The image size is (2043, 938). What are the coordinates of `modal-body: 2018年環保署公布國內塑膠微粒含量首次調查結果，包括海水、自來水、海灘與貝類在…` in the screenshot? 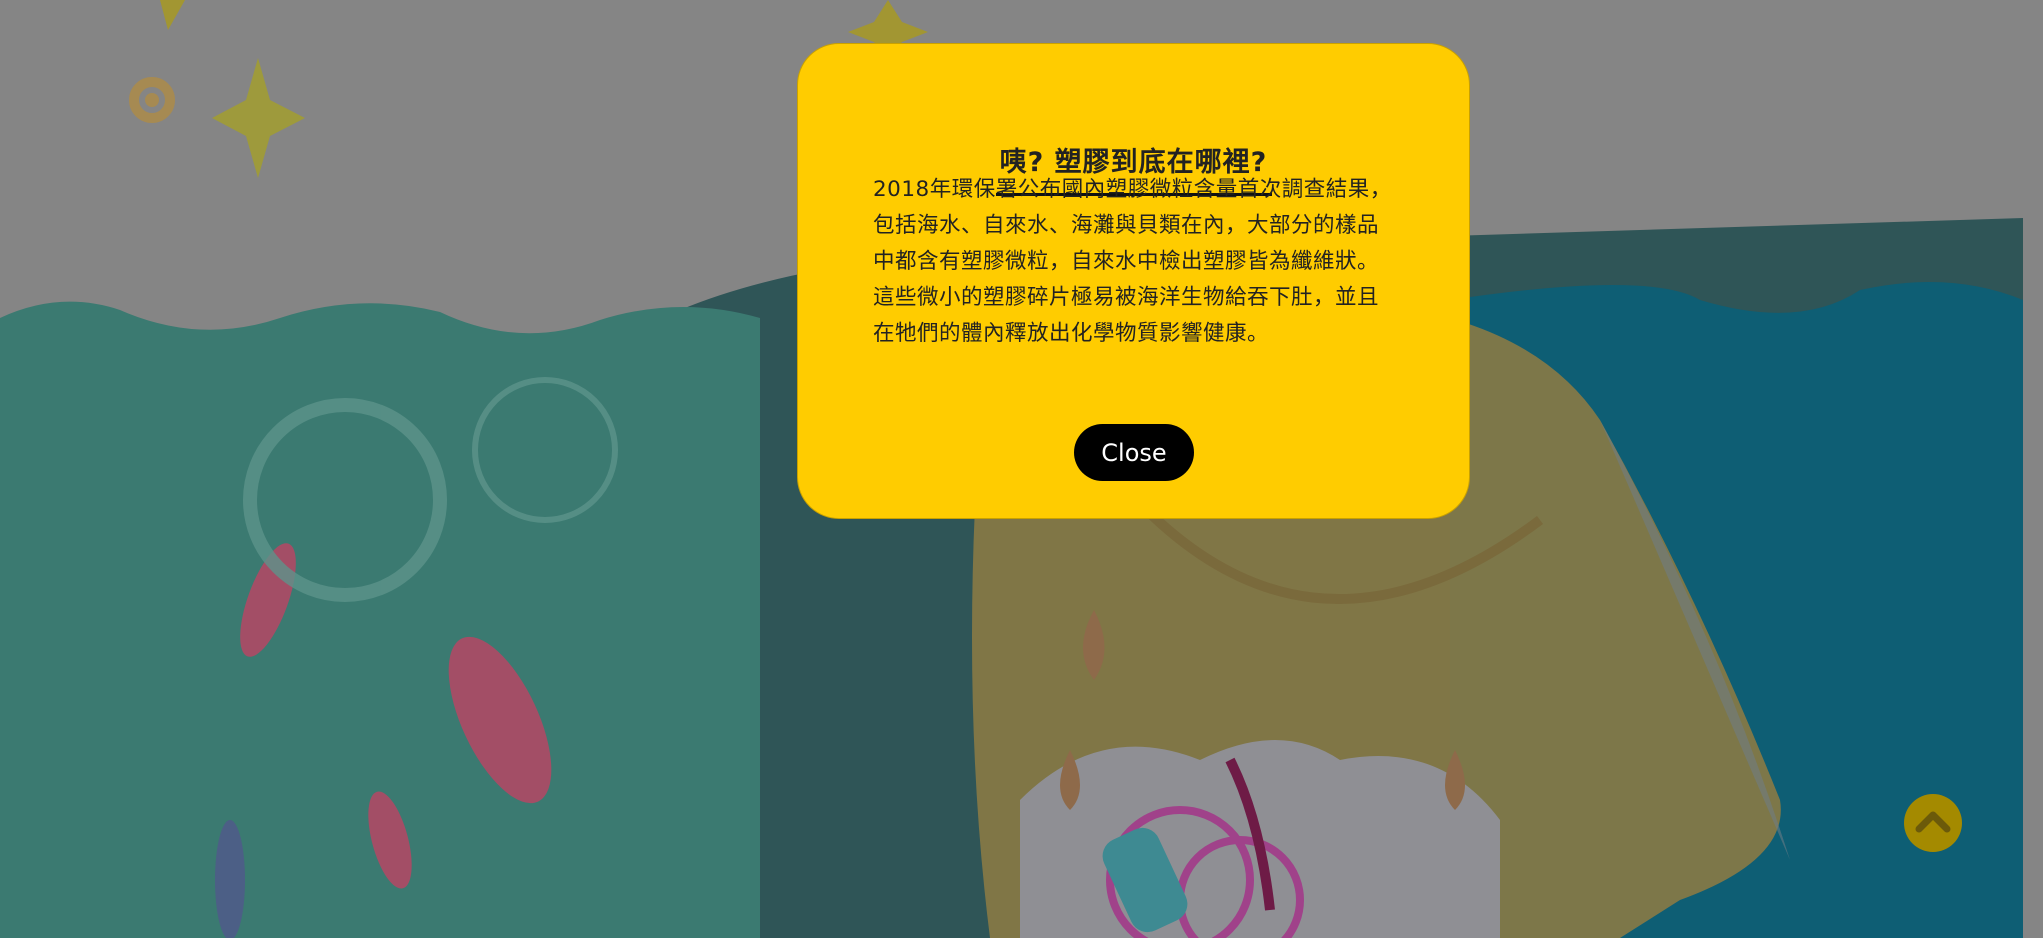 It's located at (1133, 262).